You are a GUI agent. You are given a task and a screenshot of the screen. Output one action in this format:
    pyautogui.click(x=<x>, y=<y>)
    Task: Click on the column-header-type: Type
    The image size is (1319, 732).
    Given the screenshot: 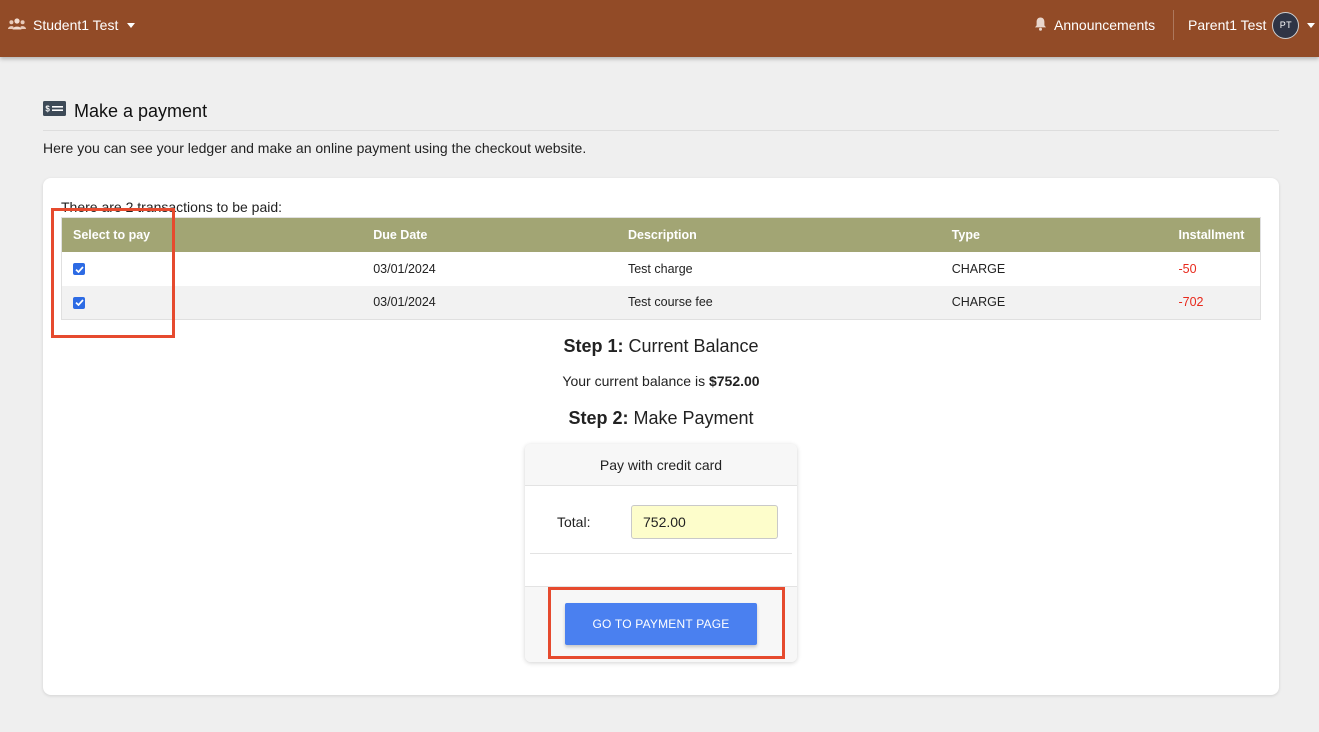 What is the action you would take?
    pyautogui.click(x=965, y=234)
    